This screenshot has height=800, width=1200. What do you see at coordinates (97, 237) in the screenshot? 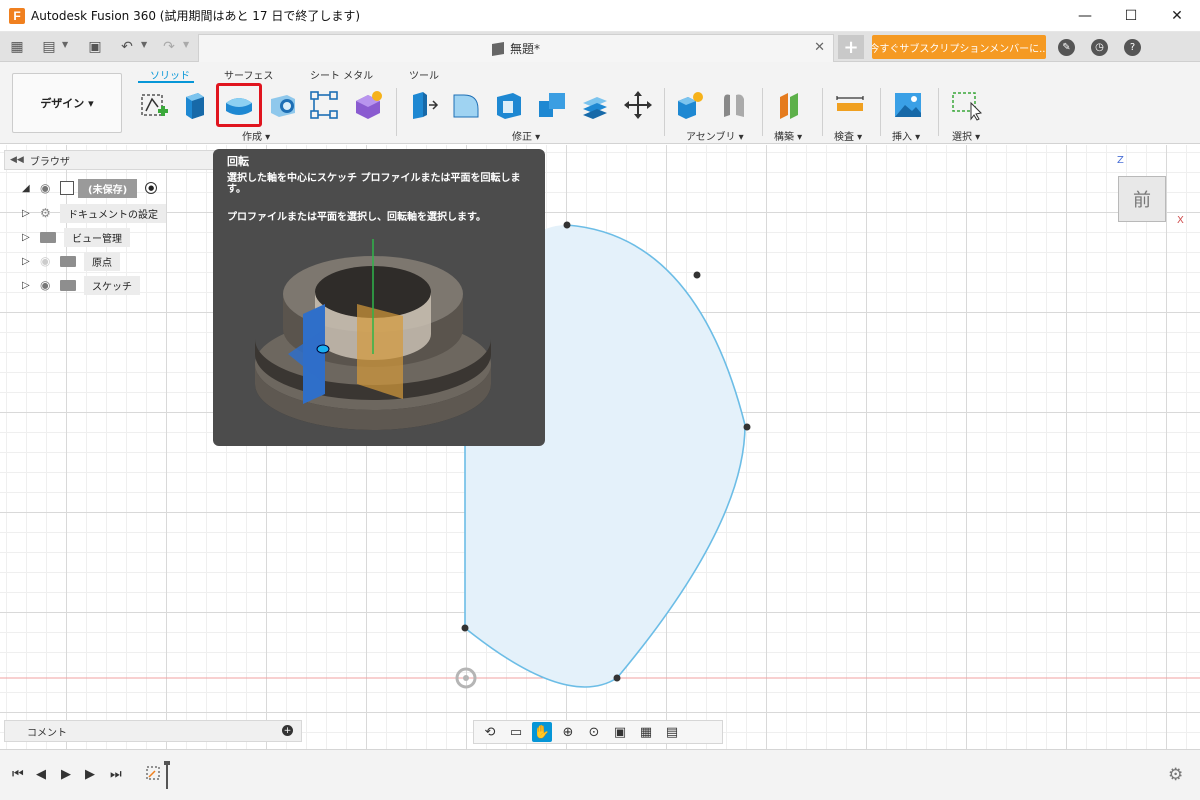
I see `browser-item-label: ビュー管理` at bounding box center [97, 237].